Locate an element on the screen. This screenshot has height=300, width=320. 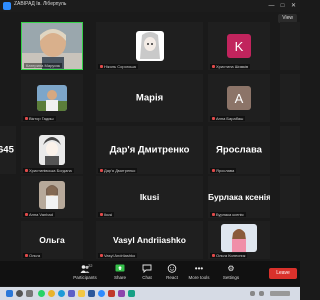
participant-display-name: Vasyl Andriiashko is located at coordinates (149, 240).